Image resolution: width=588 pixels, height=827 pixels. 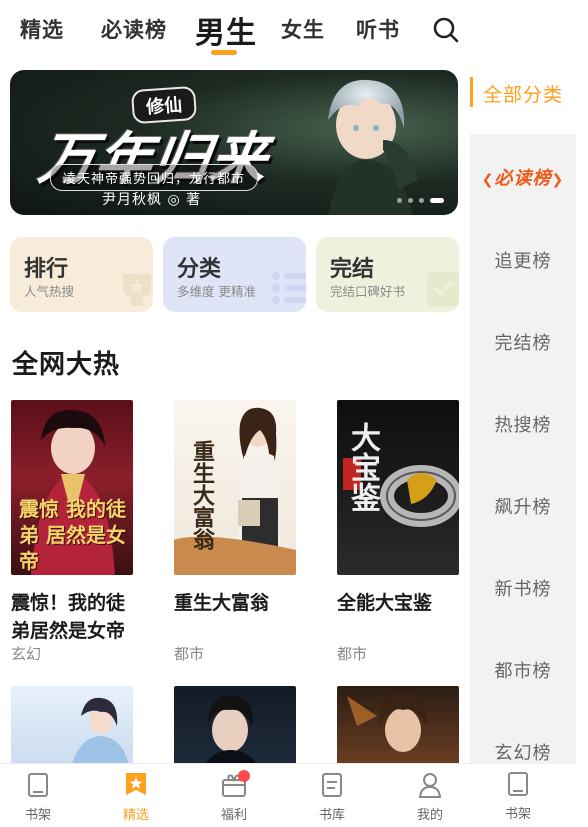 I want to click on nav-profile: 我的, so click(x=430, y=796).